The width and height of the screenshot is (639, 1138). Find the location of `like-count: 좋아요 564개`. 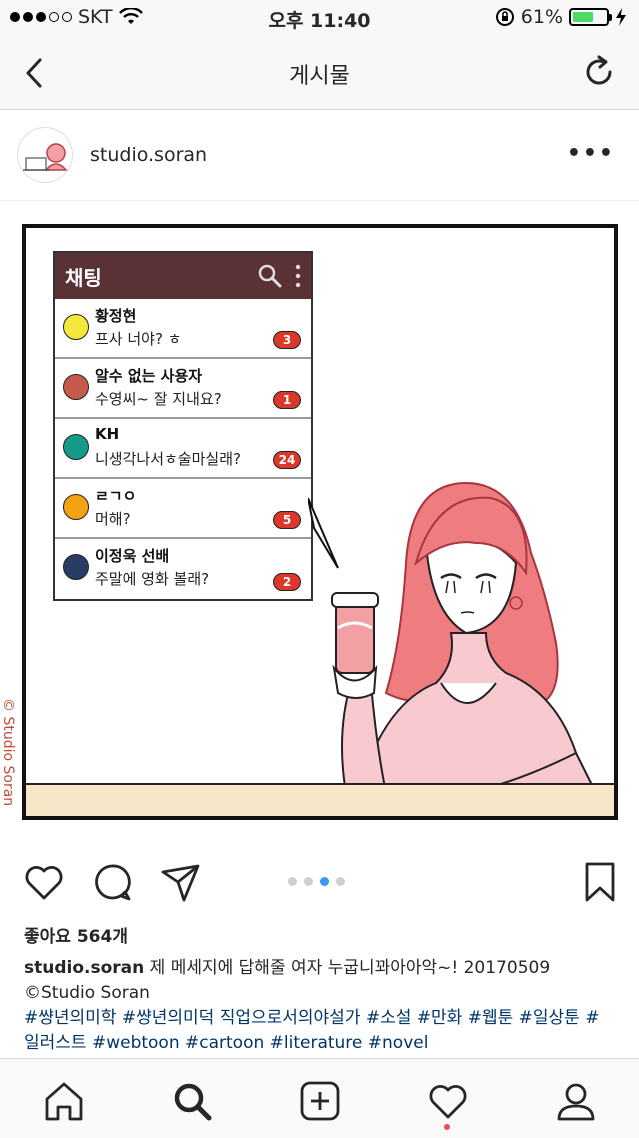

like-count: 좋아요 564개 is located at coordinates (76, 934).